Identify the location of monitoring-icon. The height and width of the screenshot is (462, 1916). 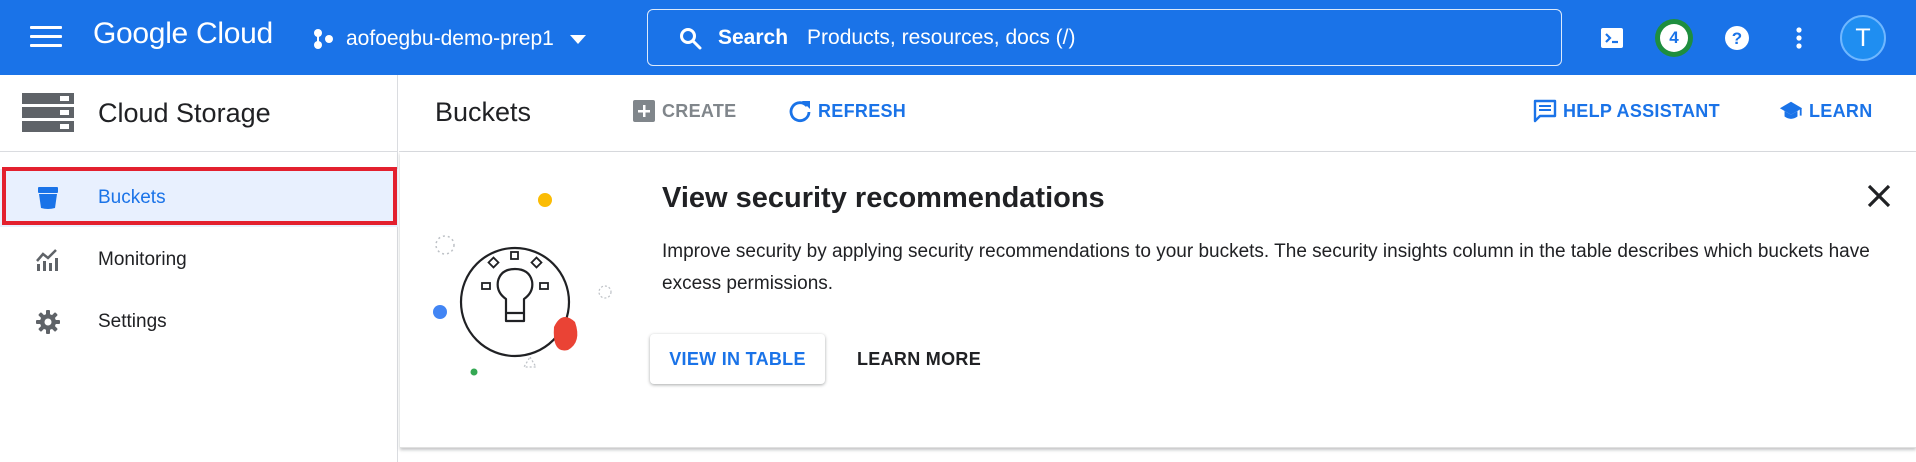
(48, 260).